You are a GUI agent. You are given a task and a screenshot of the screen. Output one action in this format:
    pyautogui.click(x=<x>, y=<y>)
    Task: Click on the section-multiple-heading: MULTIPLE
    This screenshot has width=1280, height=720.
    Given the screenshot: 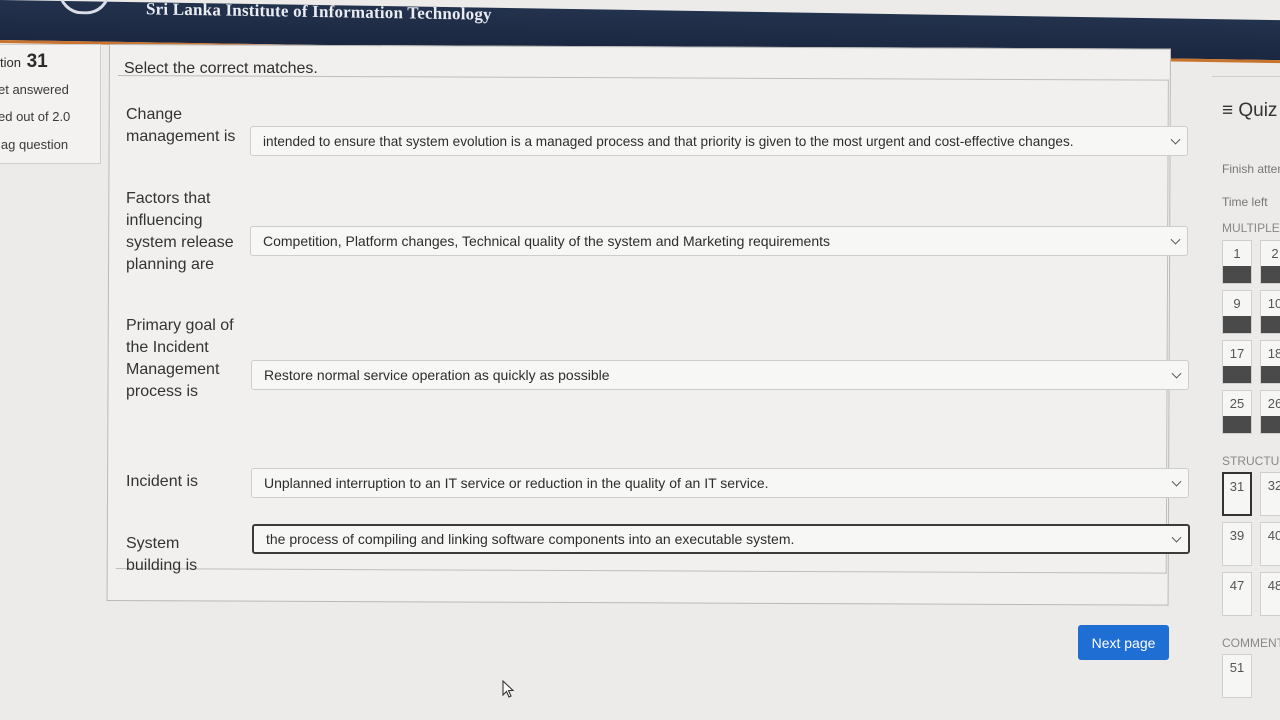 What is the action you would take?
    pyautogui.click(x=1251, y=228)
    